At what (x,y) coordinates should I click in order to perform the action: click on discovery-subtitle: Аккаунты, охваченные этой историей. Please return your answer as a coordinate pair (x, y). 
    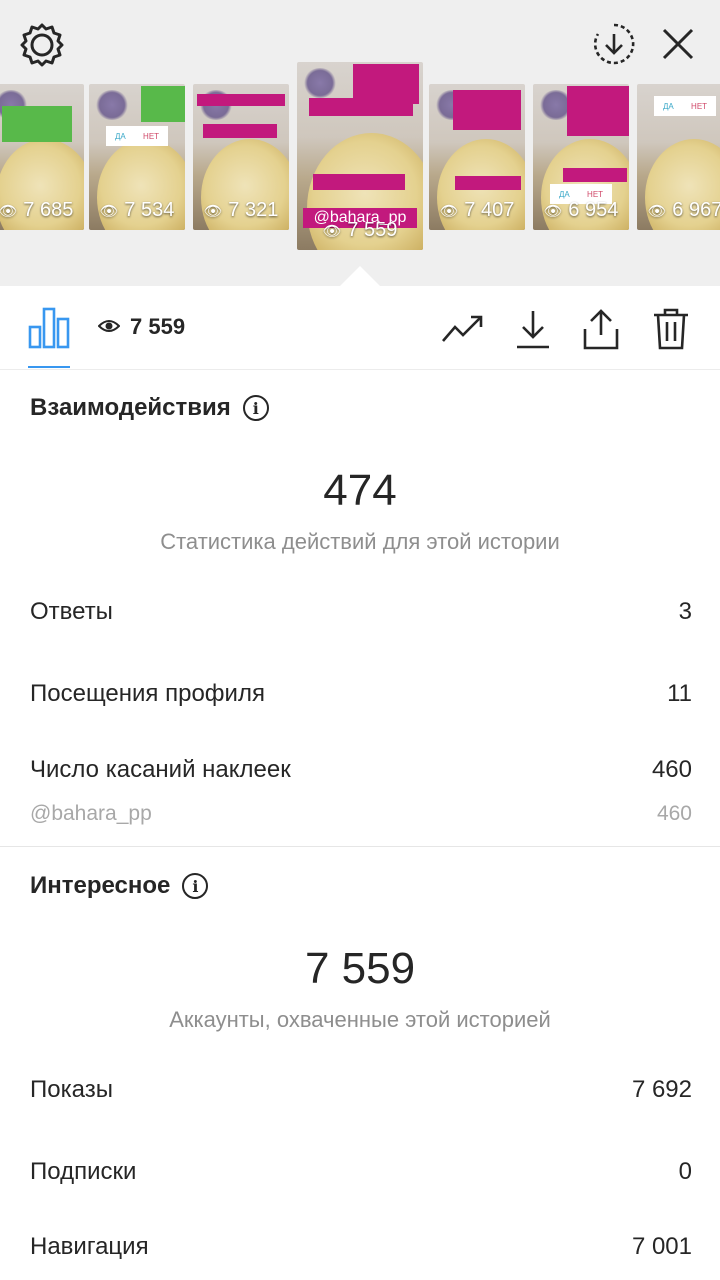
    Looking at the image, I should click on (360, 1019).